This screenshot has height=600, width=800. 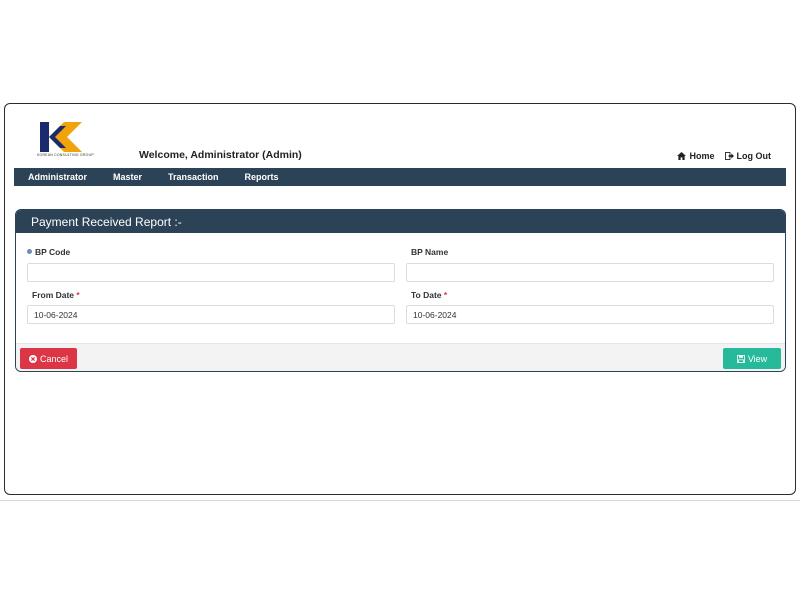 I want to click on bp-code-label: BP Code, so click(x=53, y=252).